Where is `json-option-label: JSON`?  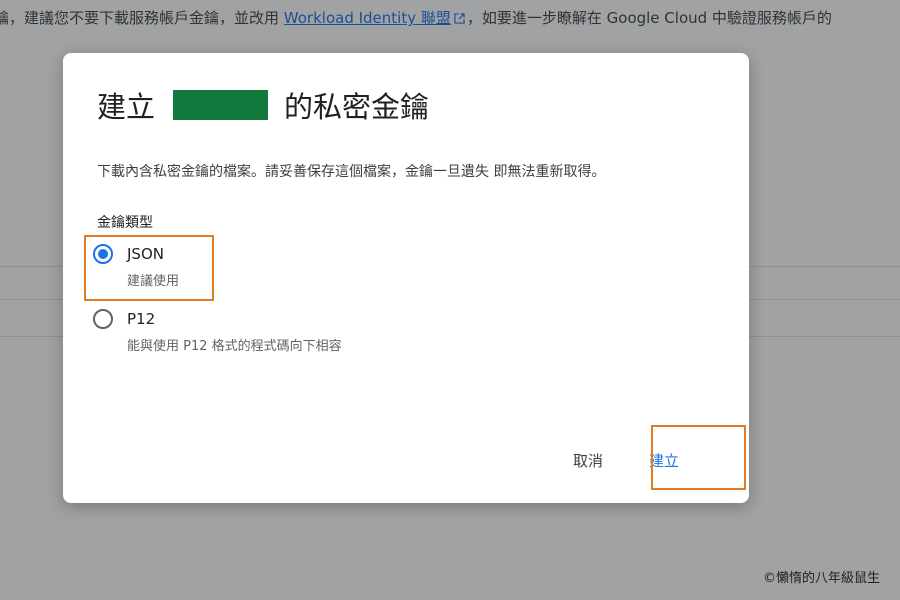
json-option-label: JSON is located at coordinates (145, 254).